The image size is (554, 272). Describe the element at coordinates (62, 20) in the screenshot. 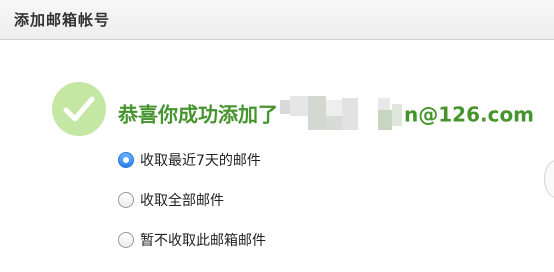

I see `dialog-title: 添加邮箱帐号` at that location.